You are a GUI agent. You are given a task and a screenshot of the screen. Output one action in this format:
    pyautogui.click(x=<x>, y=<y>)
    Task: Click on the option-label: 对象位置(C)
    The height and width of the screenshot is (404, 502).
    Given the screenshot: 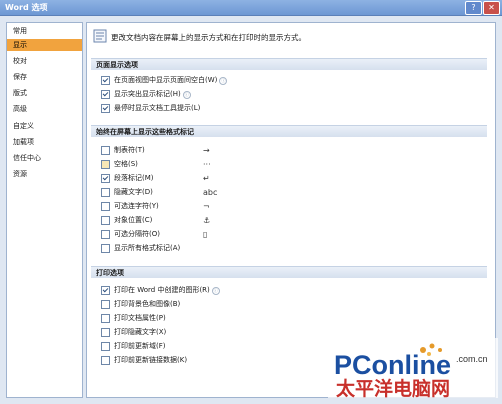 What is the action you would take?
    pyautogui.click(x=133, y=220)
    